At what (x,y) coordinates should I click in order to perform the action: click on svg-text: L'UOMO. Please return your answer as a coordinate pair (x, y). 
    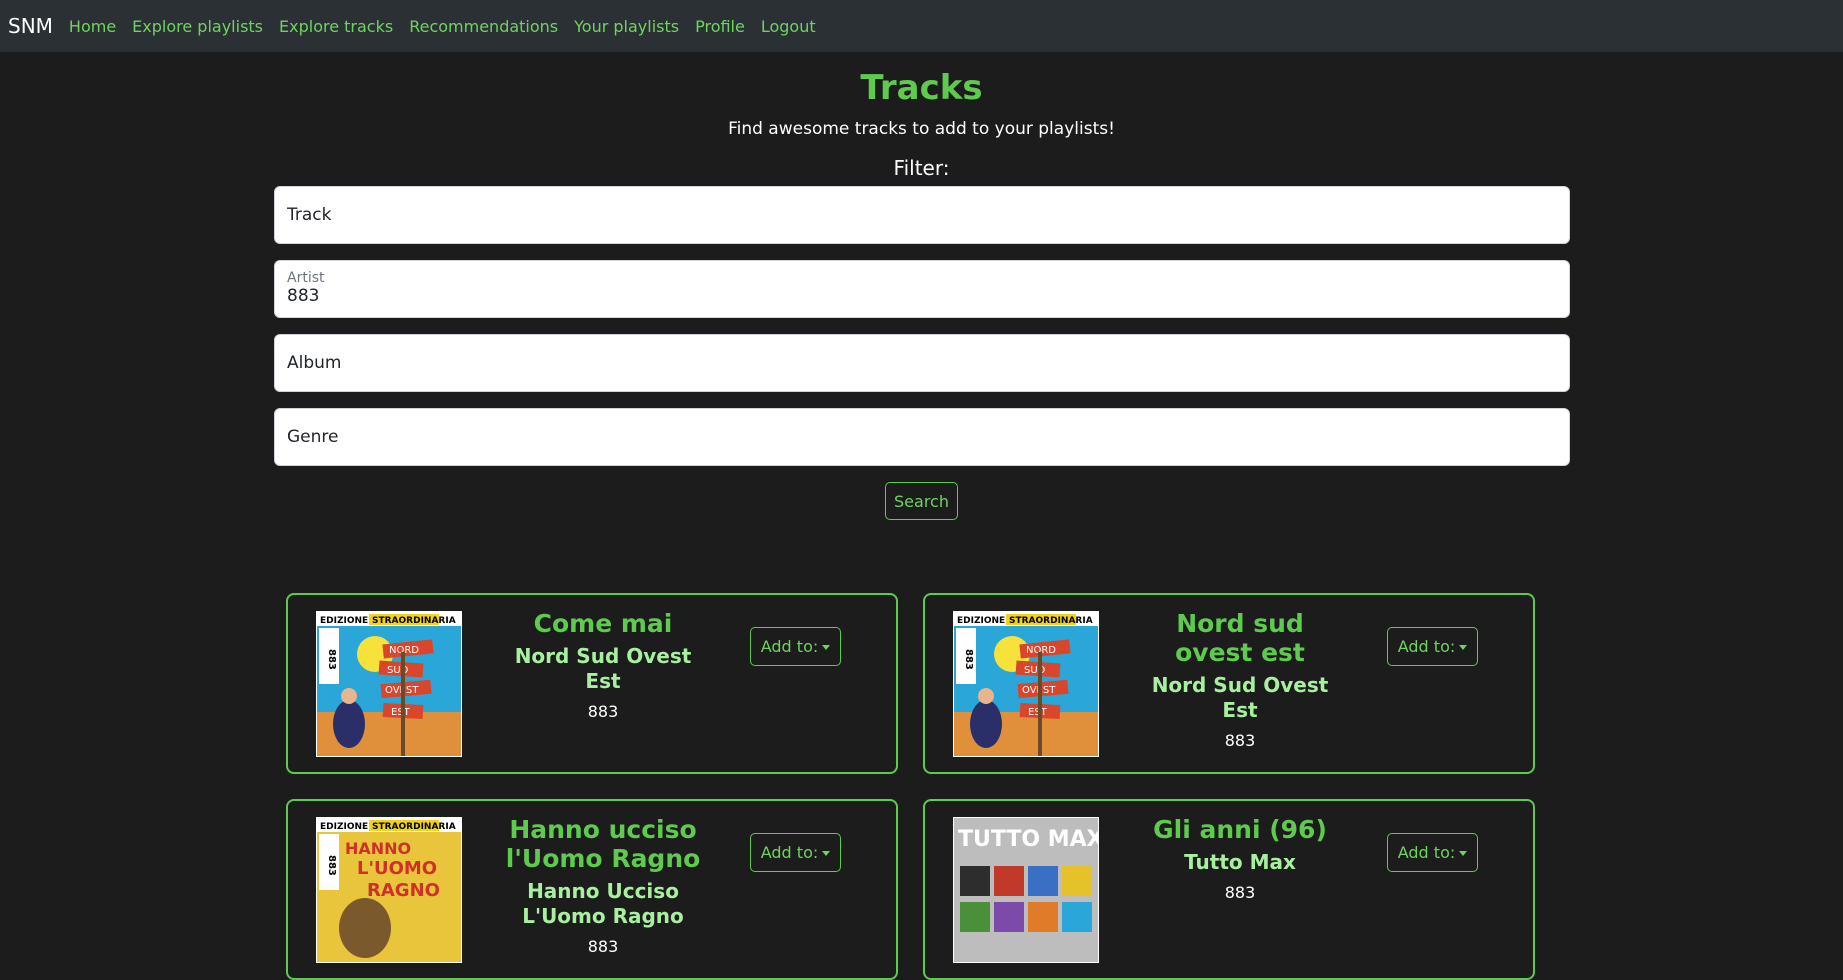
    Looking at the image, I should click on (397, 868).